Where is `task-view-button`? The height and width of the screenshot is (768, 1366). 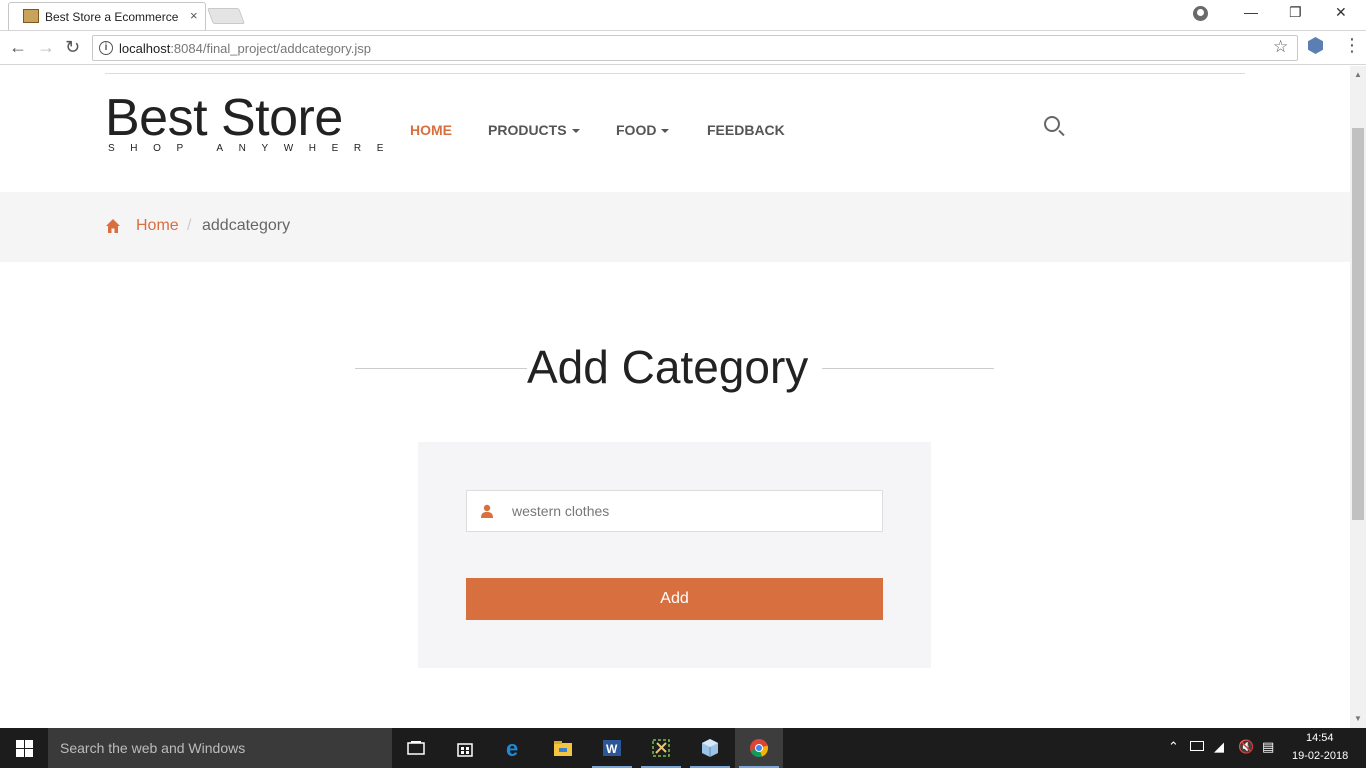
task-view-button is located at coordinates (416, 748).